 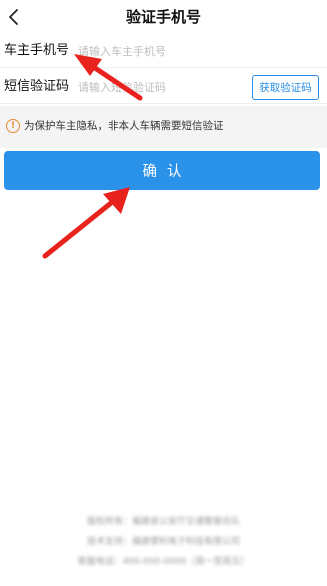 What do you see at coordinates (160, 51) in the screenshot?
I see `phone-input` at bounding box center [160, 51].